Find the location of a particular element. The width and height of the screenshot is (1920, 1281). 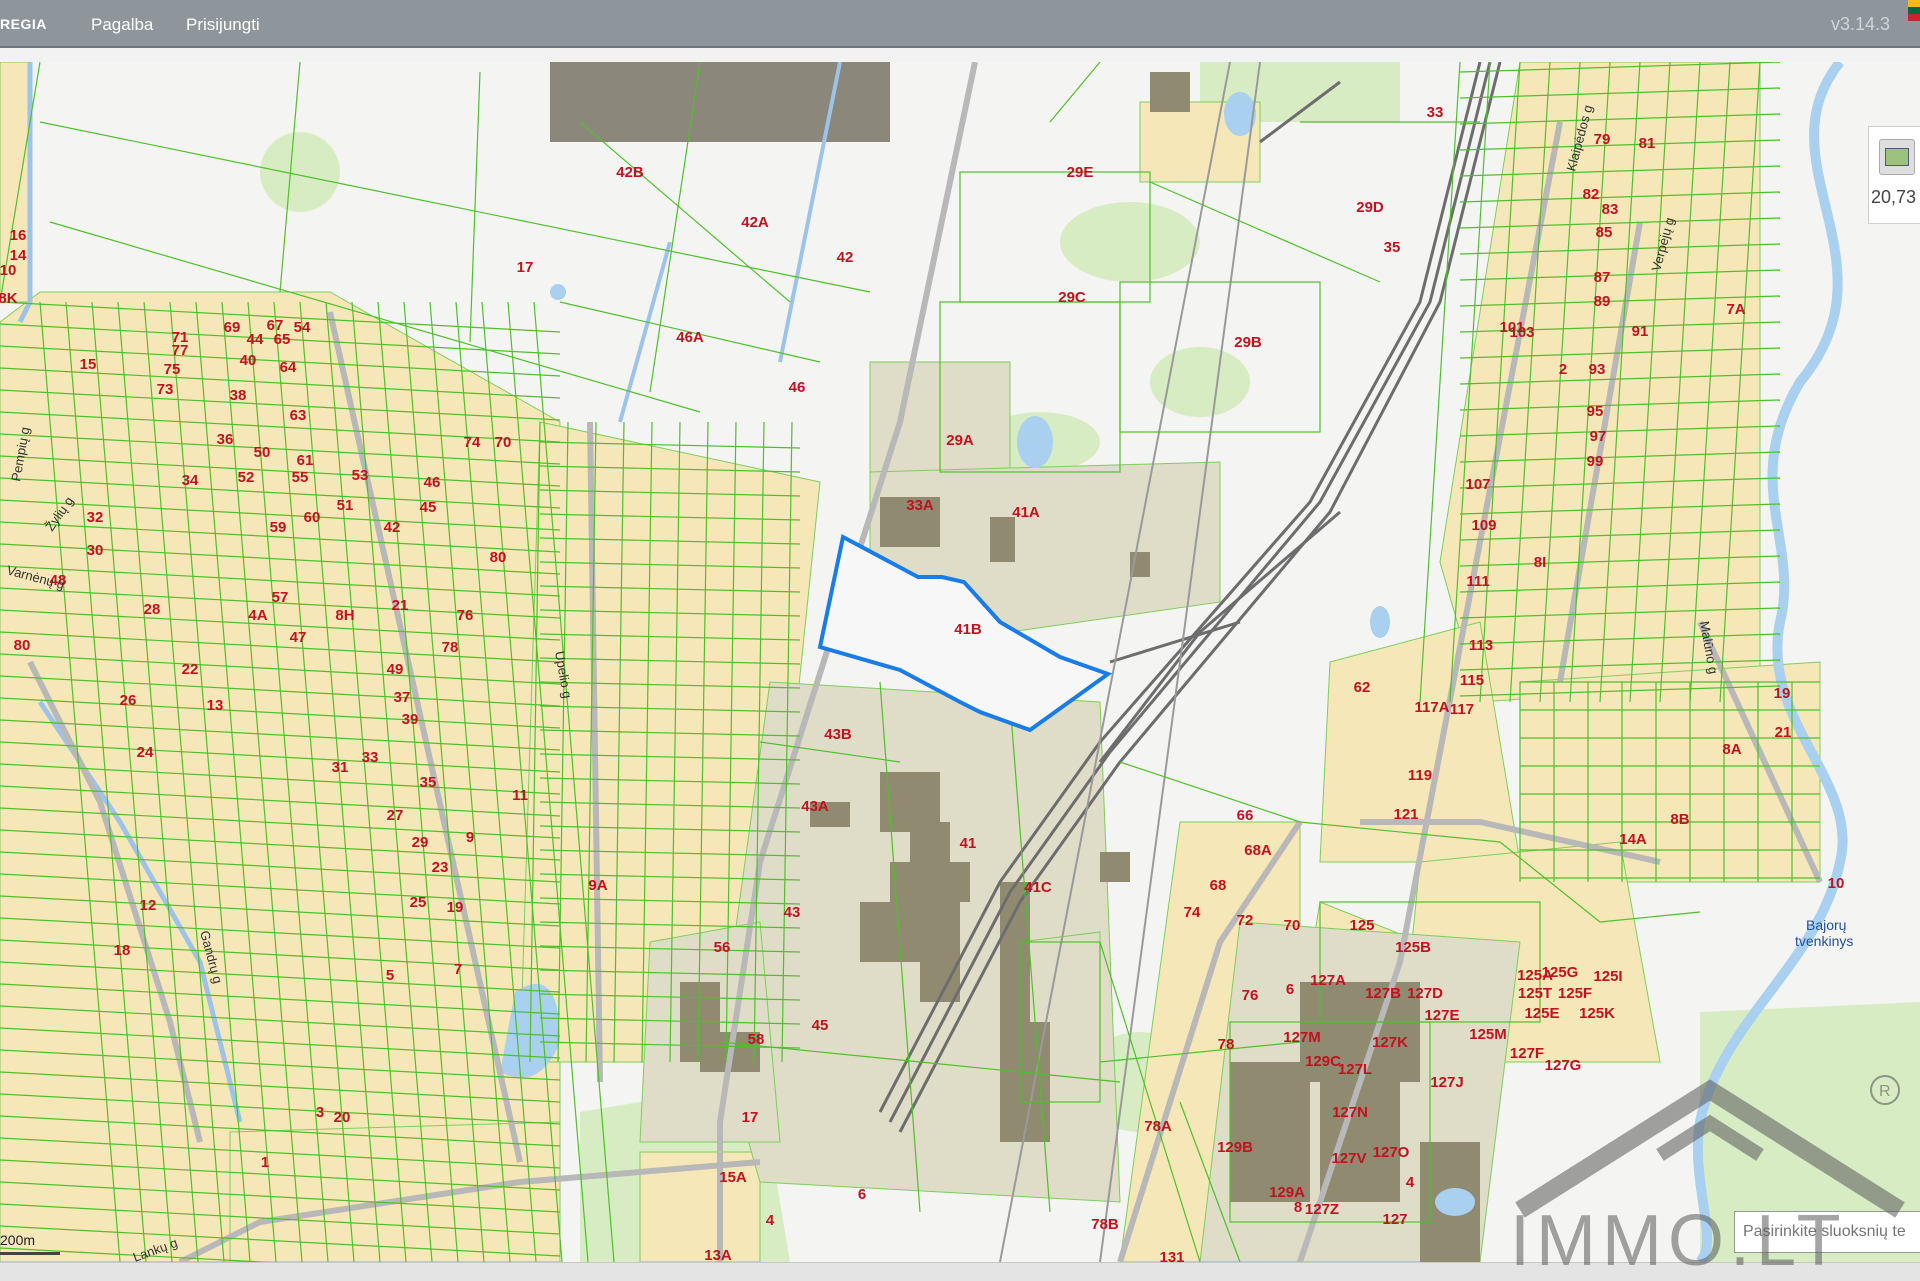

parcel-label: 125G is located at coordinates (1560, 972).